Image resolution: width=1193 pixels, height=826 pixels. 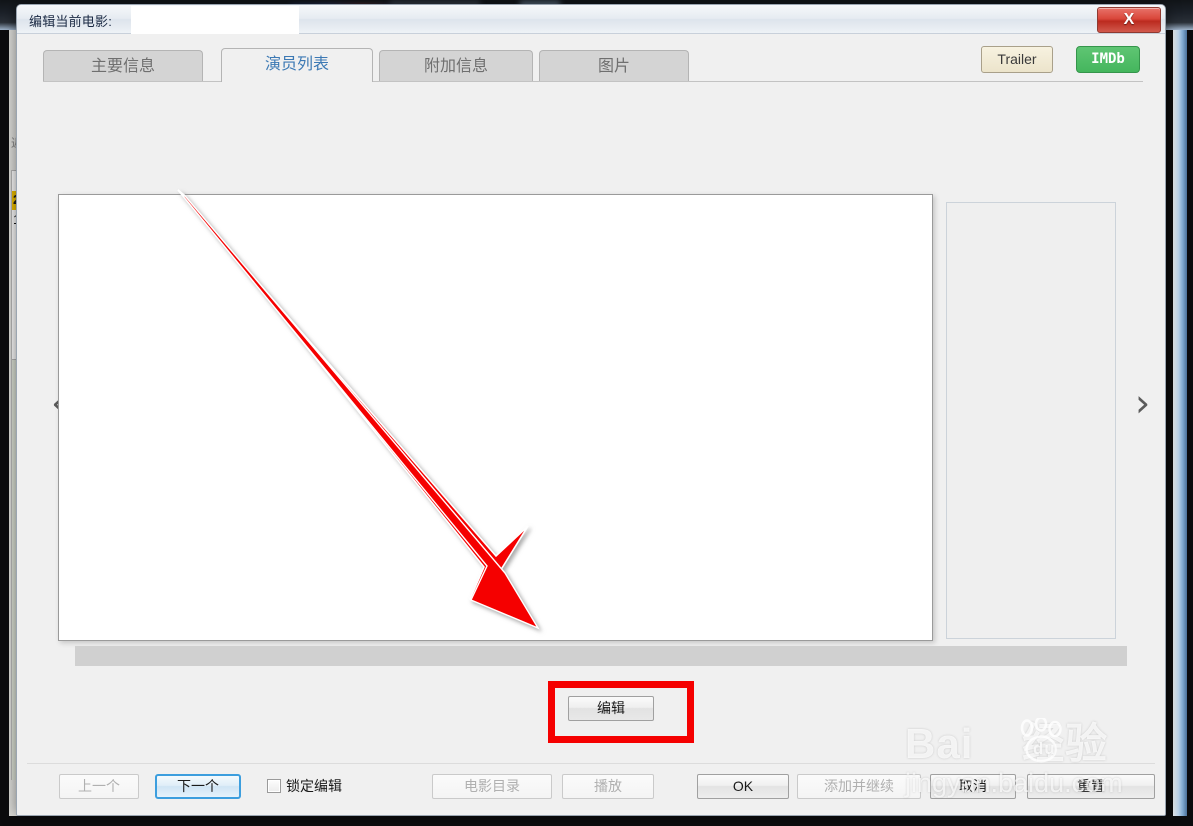 What do you see at coordinates (492, 786) in the screenshot?
I see `movie-catalog-button: 电影目录` at bounding box center [492, 786].